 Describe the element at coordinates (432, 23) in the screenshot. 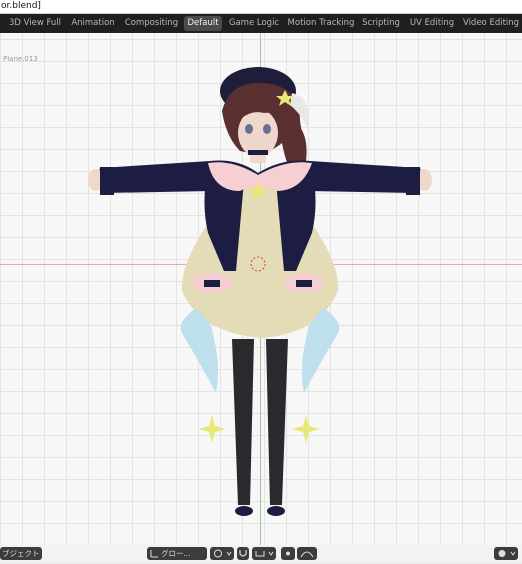

I see `tab-uv-editing: UV Editing` at that location.